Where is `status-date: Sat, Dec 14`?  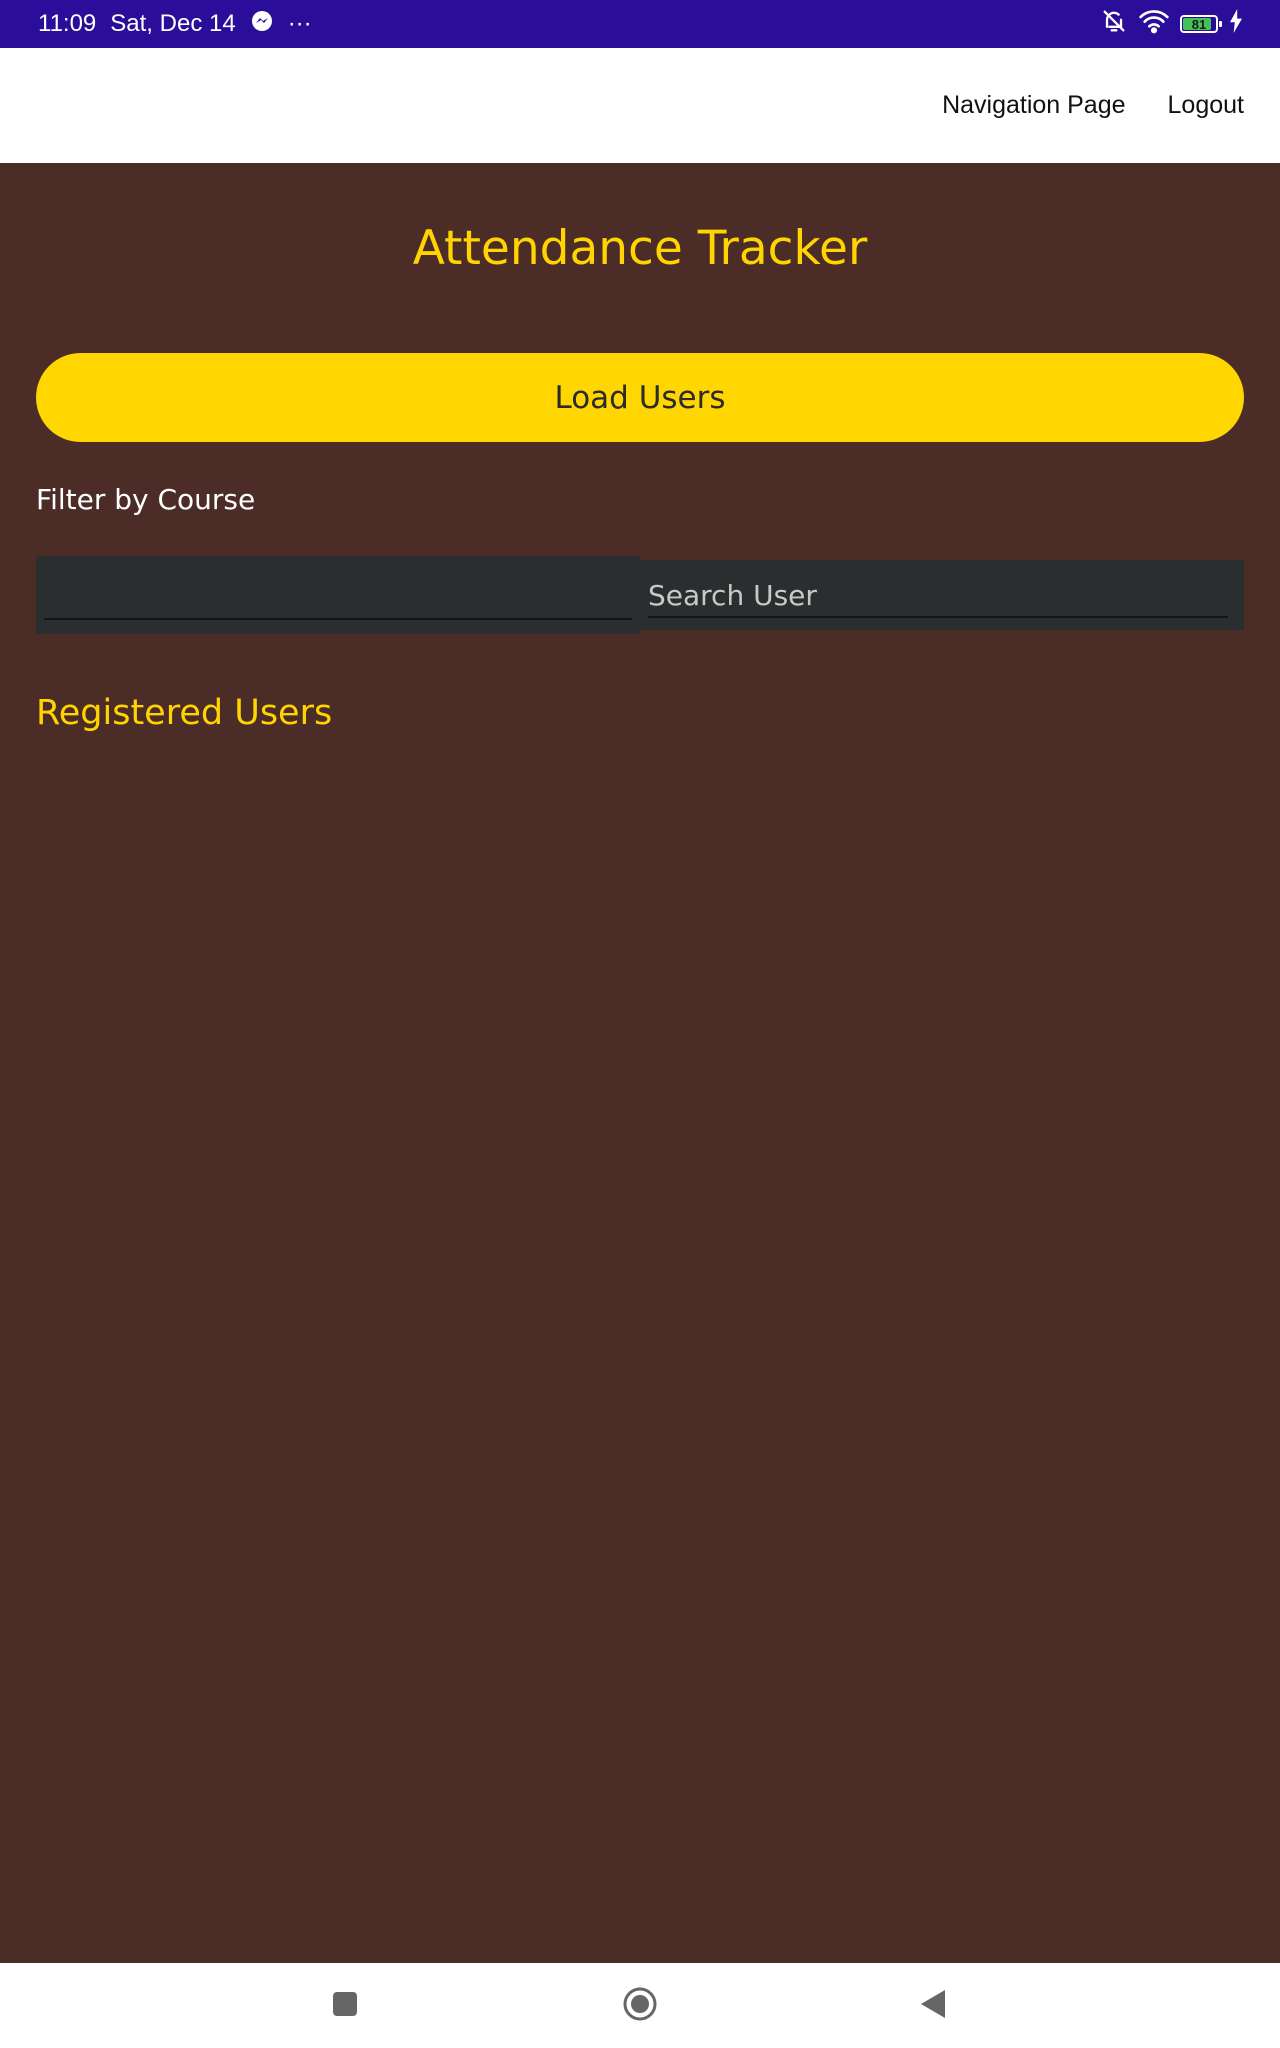
status-date: Sat, Dec 14 is located at coordinates (173, 23).